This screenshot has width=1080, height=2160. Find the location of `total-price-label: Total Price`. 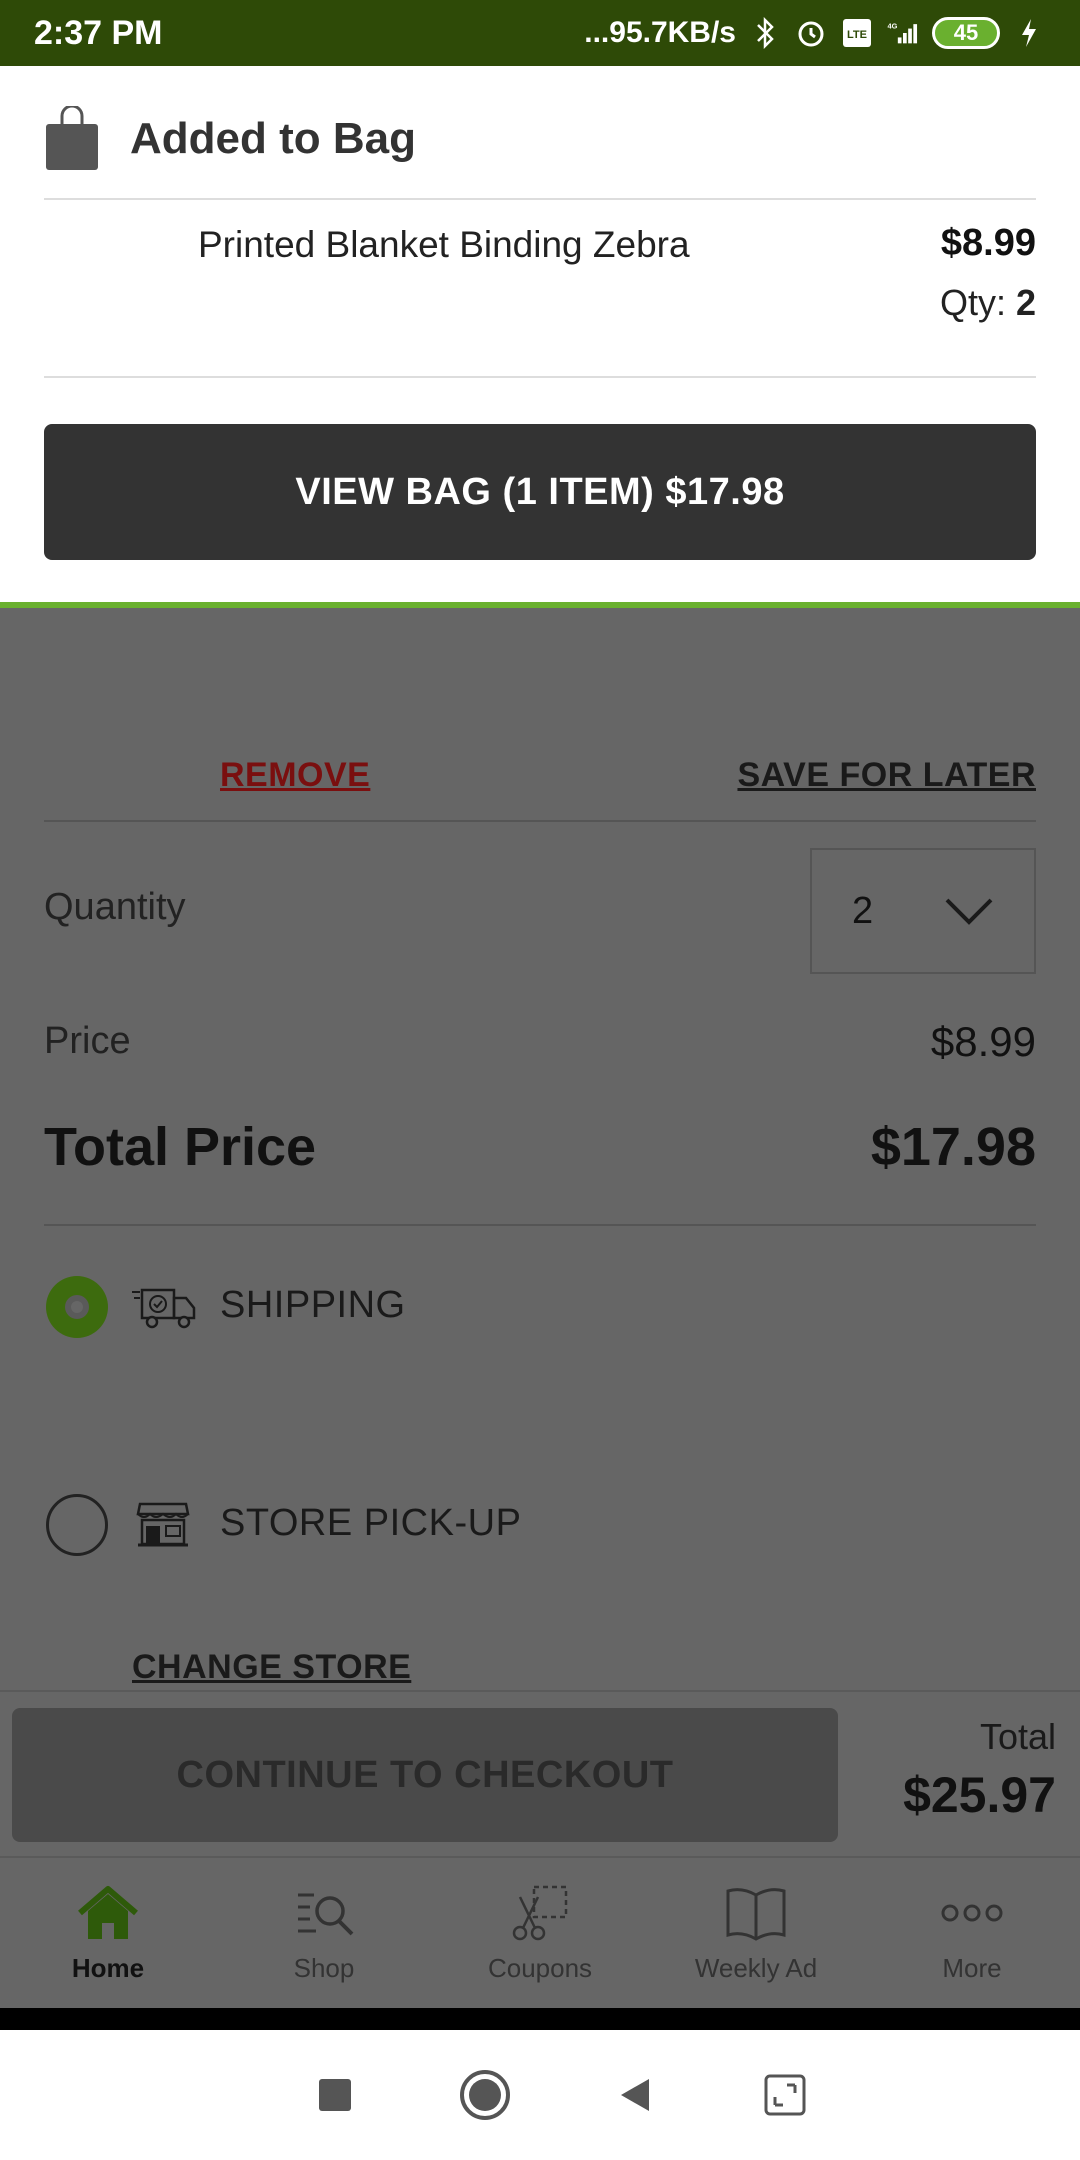

total-price-label: Total Price is located at coordinates (180, 1147).